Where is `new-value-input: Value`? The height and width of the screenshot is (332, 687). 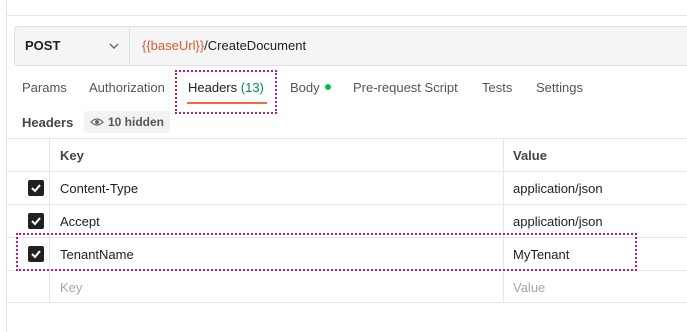 new-value-input: Value is located at coordinates (529, 287).